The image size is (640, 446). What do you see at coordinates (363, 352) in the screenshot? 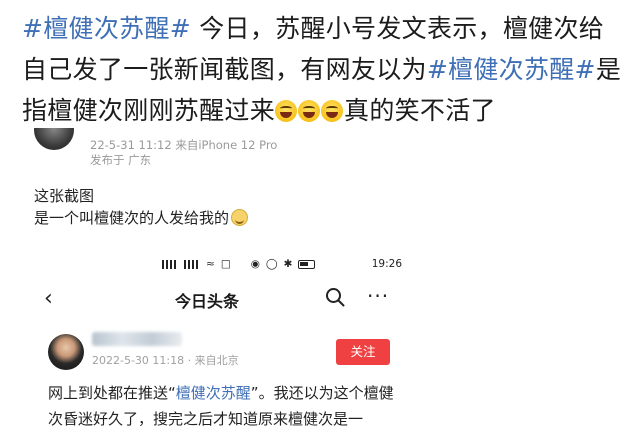
I see `follow-button: 关注` at bounding box center [363, 352].